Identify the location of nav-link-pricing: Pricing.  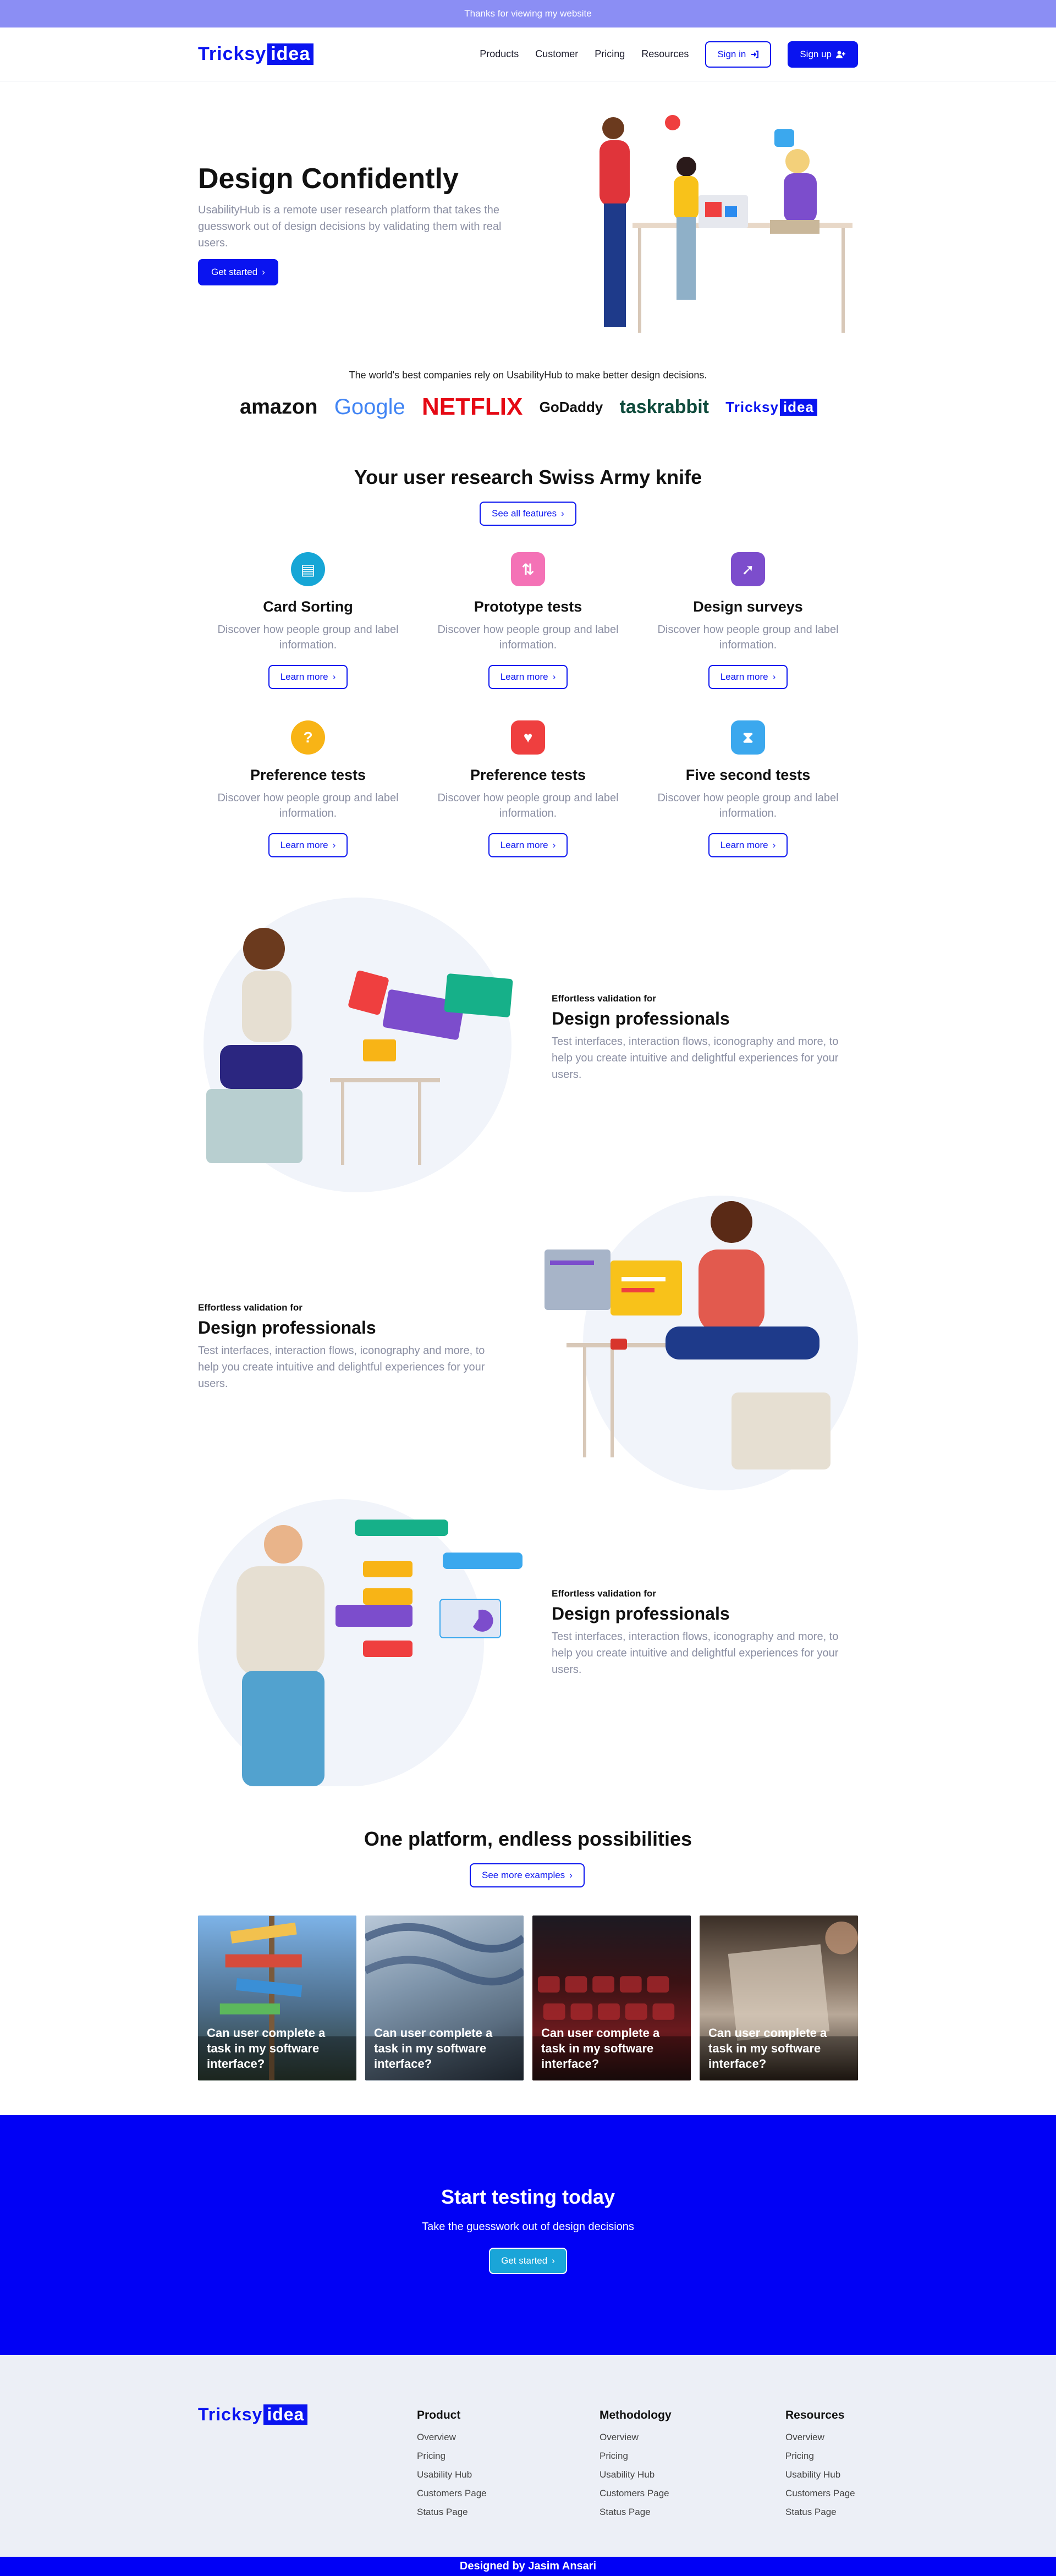
(610, 54).